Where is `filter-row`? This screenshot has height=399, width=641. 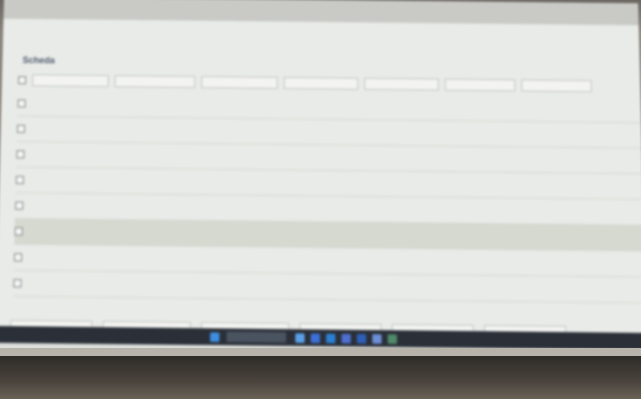
filter-row is located at coordinates (325, 83).